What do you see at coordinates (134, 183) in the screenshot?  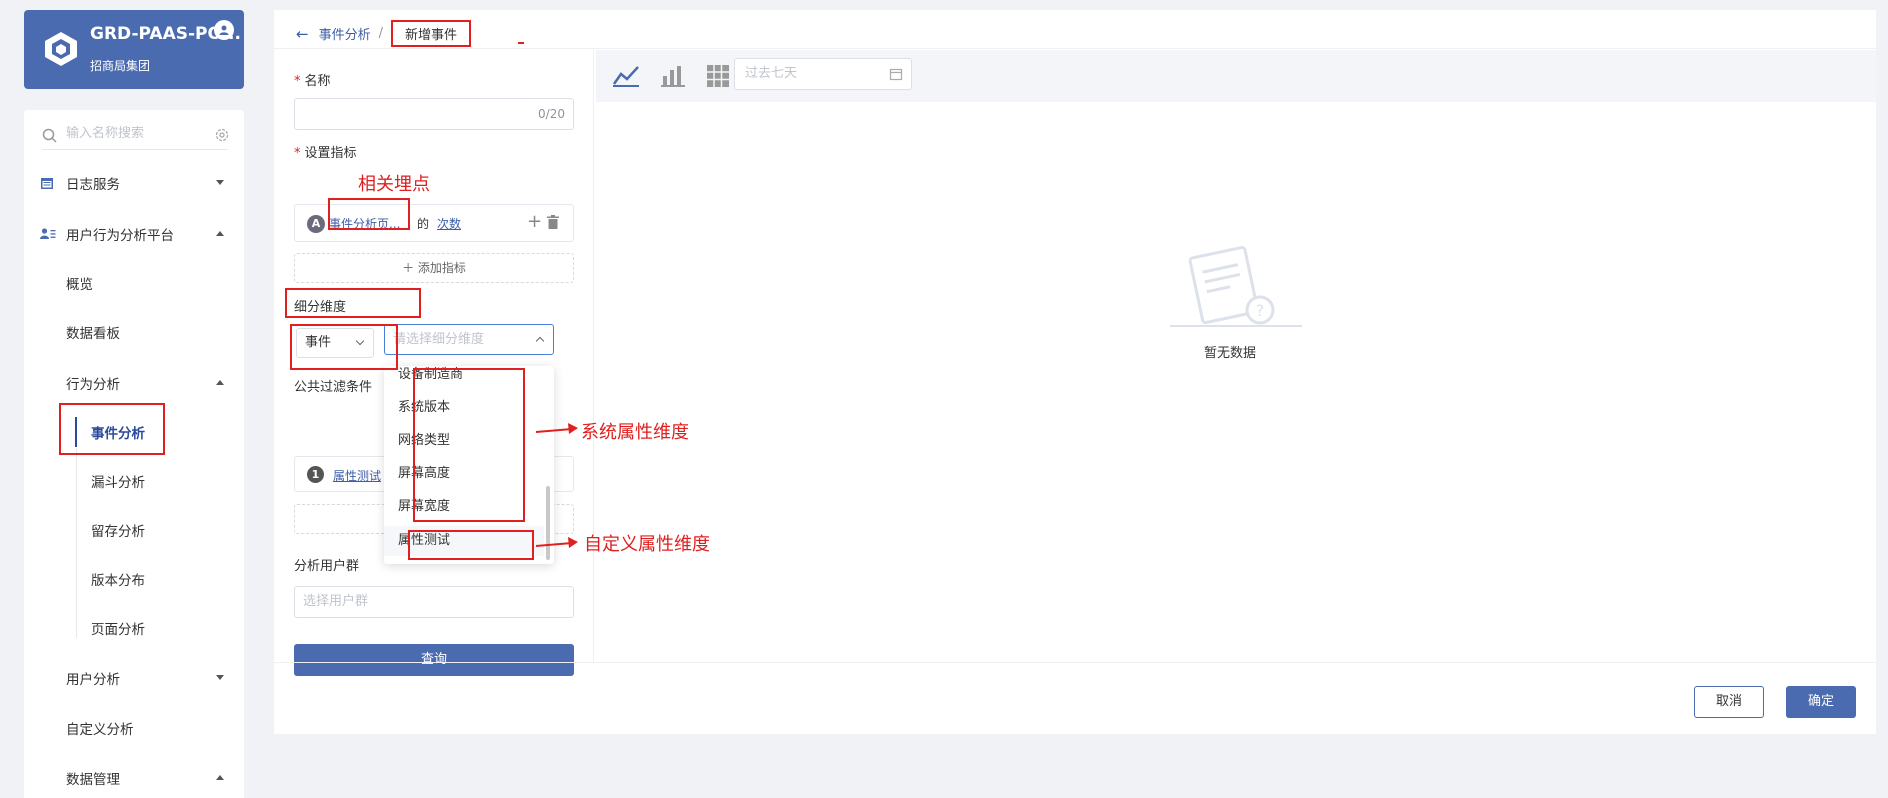 I see `sidebar-item-log-service: 日志服务` at bounding box center [134, 183].